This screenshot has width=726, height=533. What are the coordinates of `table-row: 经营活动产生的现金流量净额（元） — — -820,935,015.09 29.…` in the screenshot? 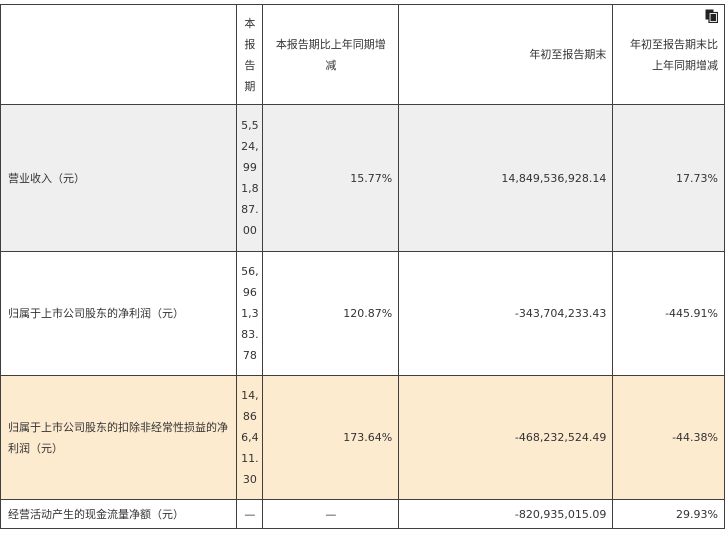 It's located at (362, 514).